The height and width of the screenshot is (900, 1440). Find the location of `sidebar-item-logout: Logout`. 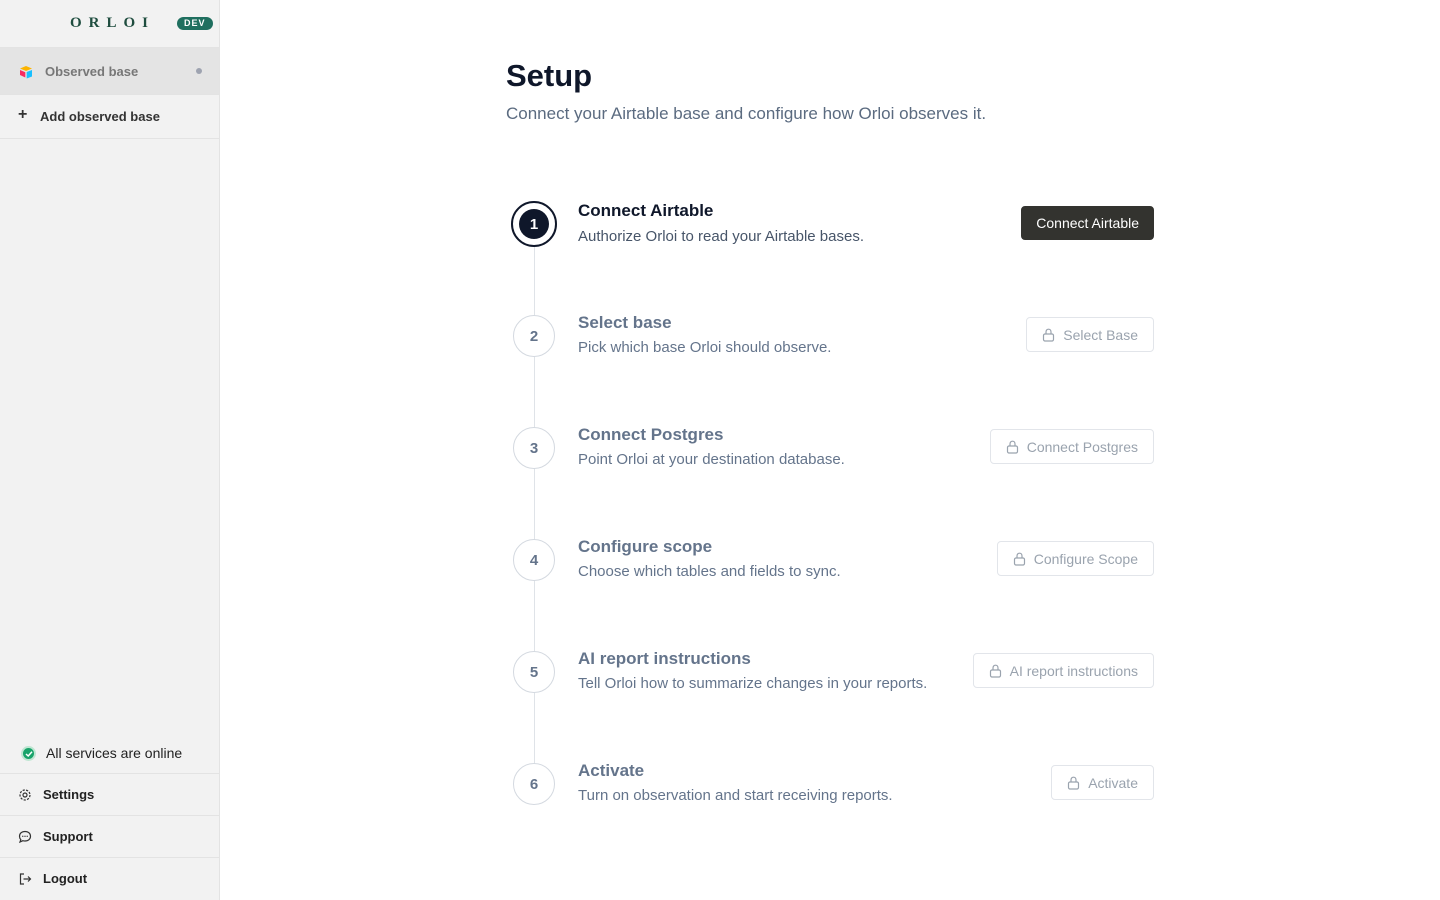

sidebar-item-logout: Logout is located at coordinates (109, 879).